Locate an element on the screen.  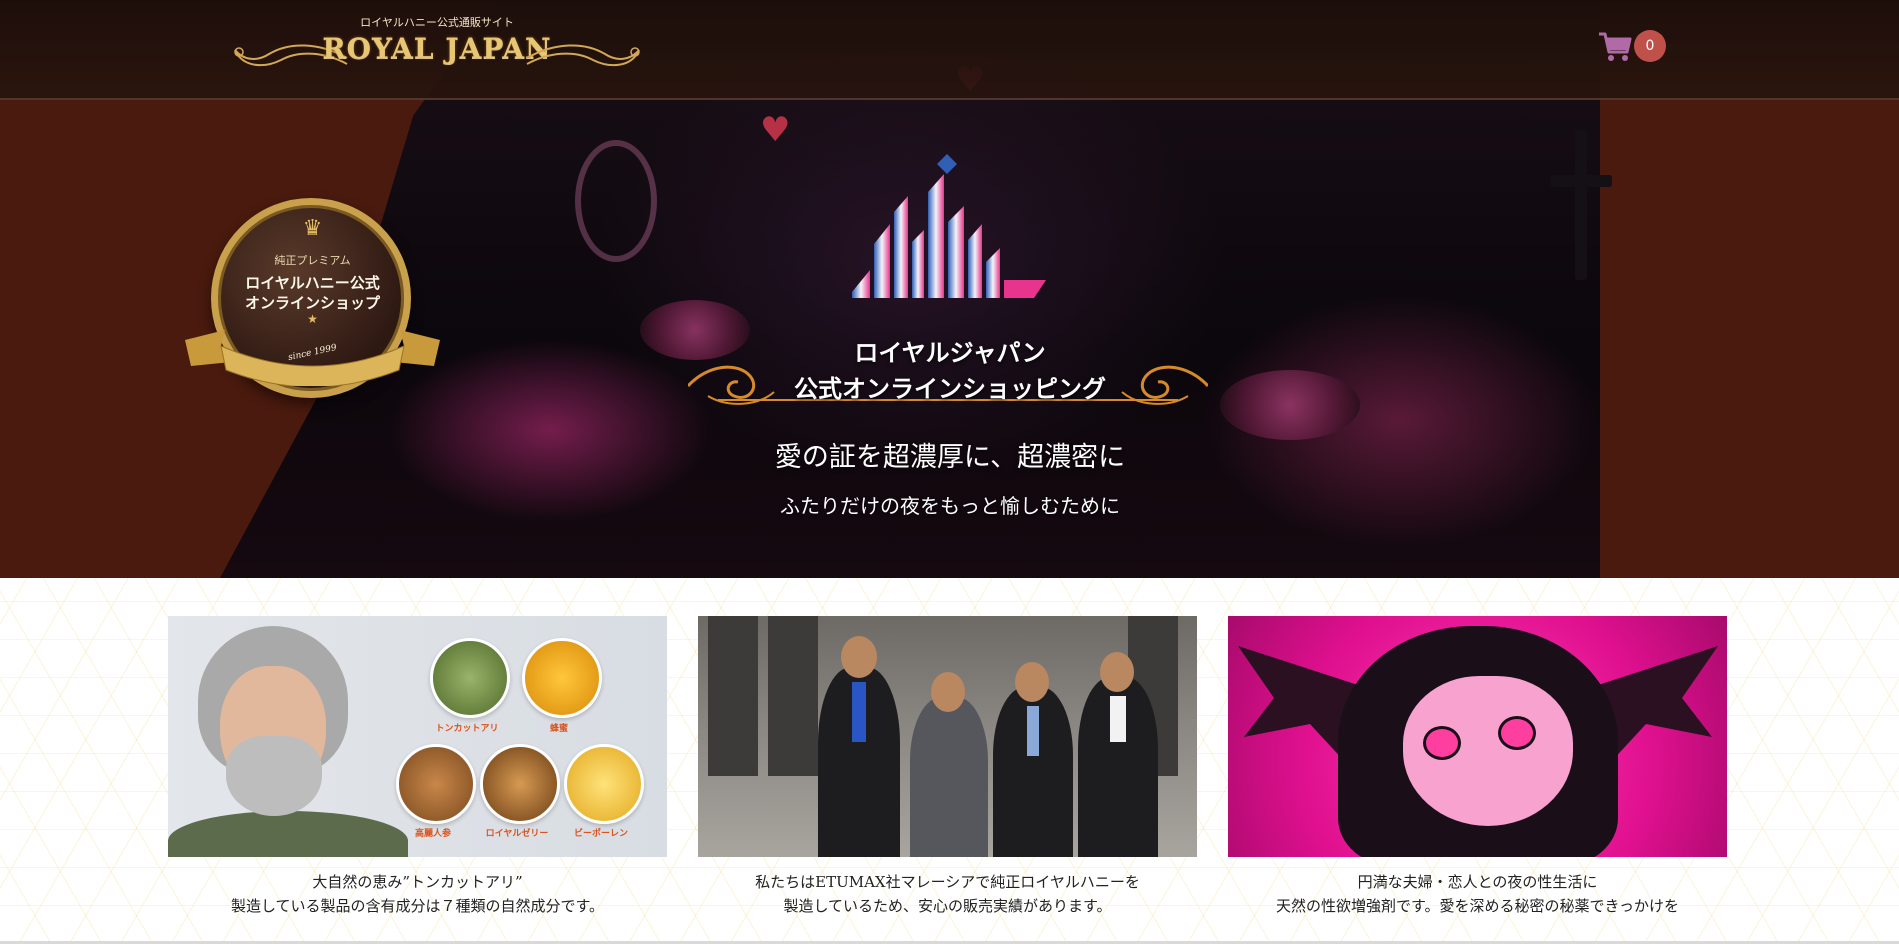
brand-logo: ロイヤルハニー公式通販サイト ROYAL JAPAN is located at coordinates (437, 47).